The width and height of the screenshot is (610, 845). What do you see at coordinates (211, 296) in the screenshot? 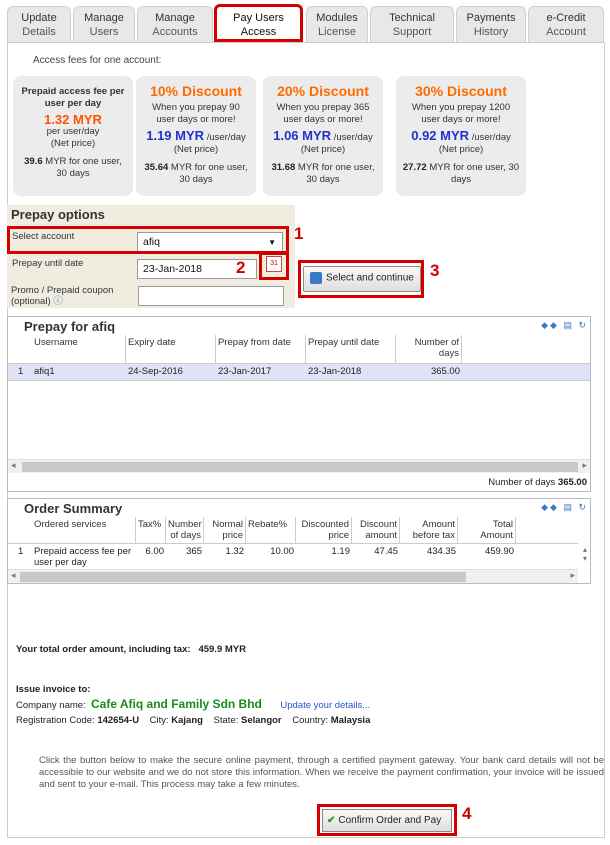
I see `coupon-input` at bounding box center [211, 296].